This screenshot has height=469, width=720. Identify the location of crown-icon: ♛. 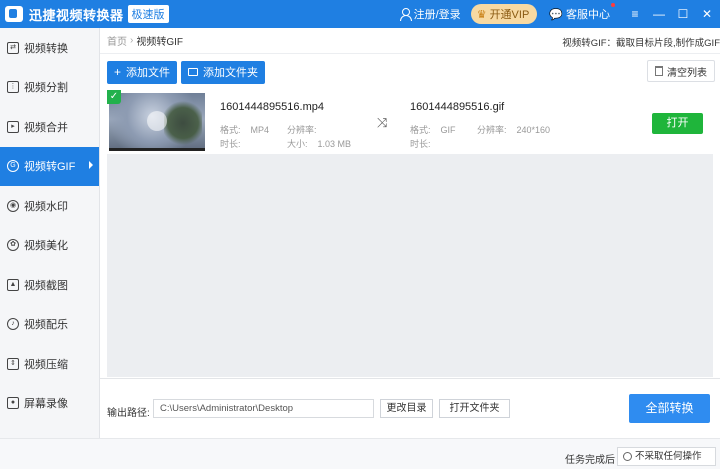
(481, 14).